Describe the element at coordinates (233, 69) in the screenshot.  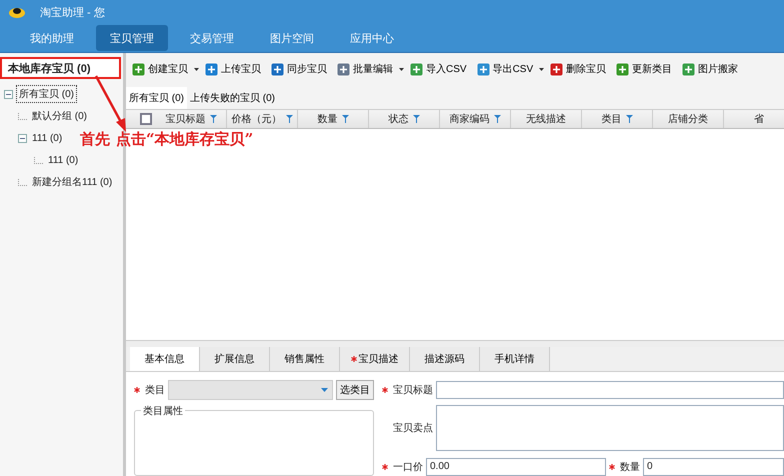
I see `toolbar-button: 上传宝贝` at that location.